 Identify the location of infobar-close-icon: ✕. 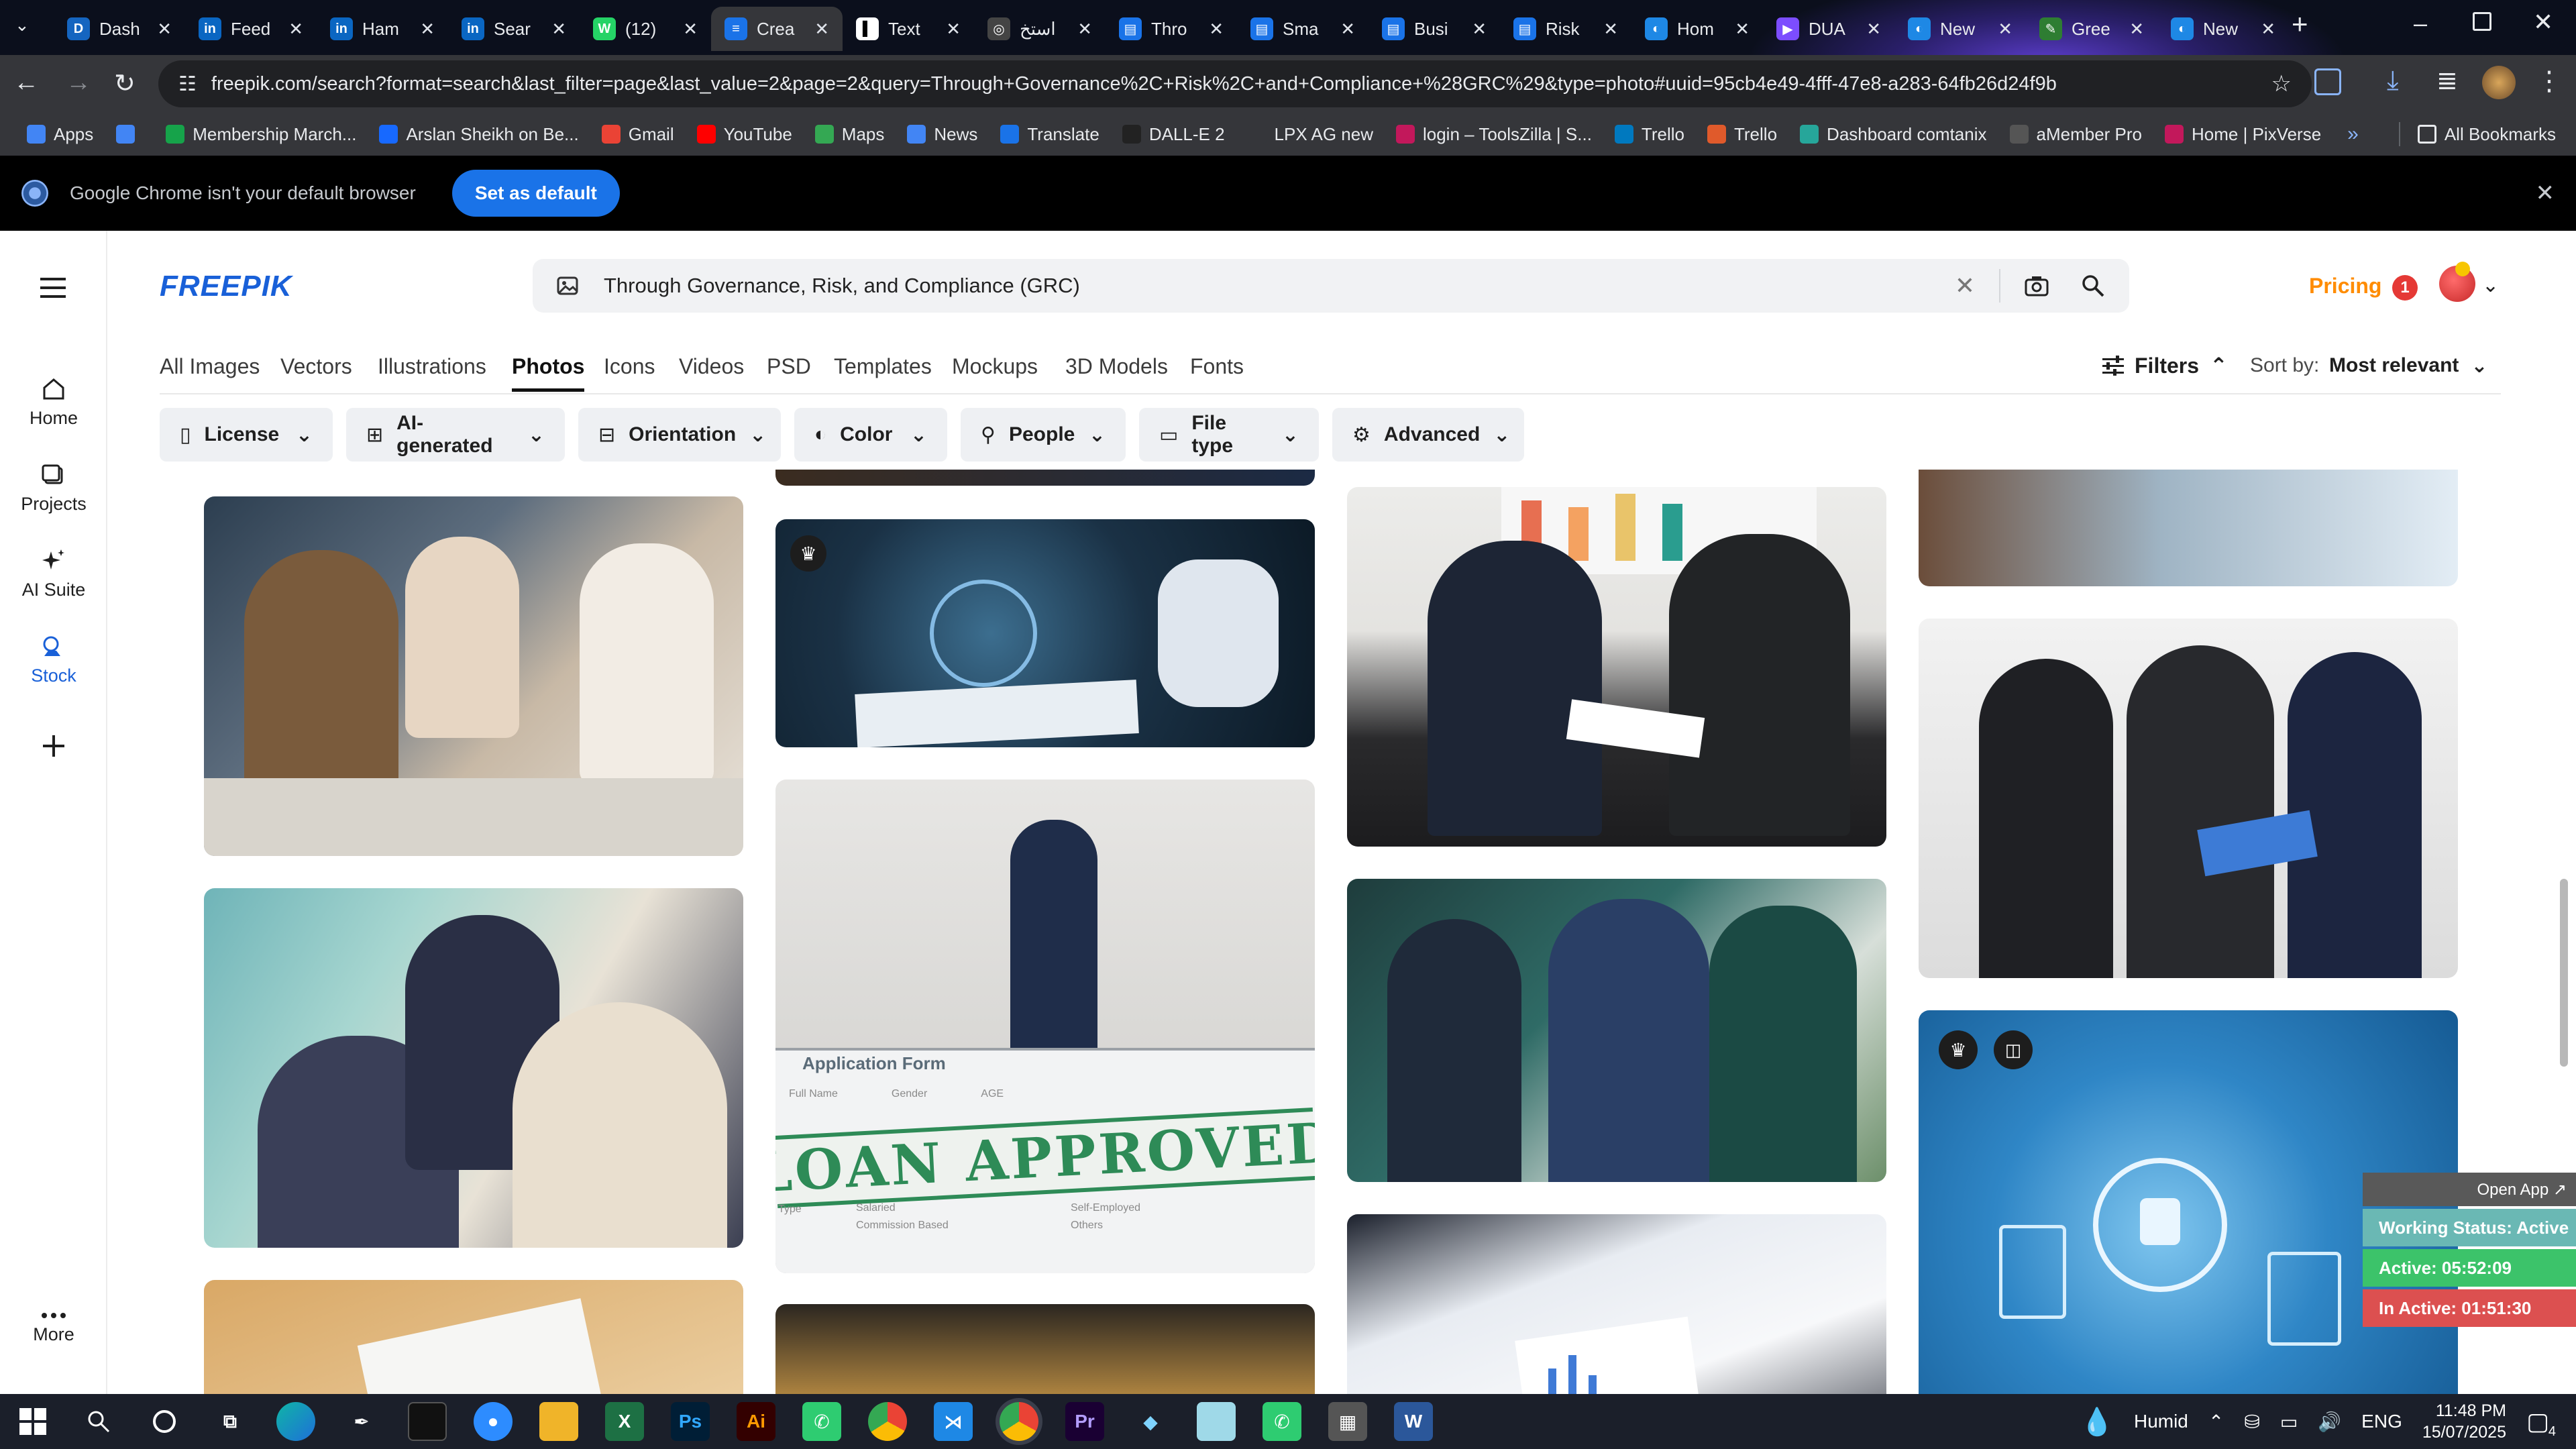
(2545, 193).